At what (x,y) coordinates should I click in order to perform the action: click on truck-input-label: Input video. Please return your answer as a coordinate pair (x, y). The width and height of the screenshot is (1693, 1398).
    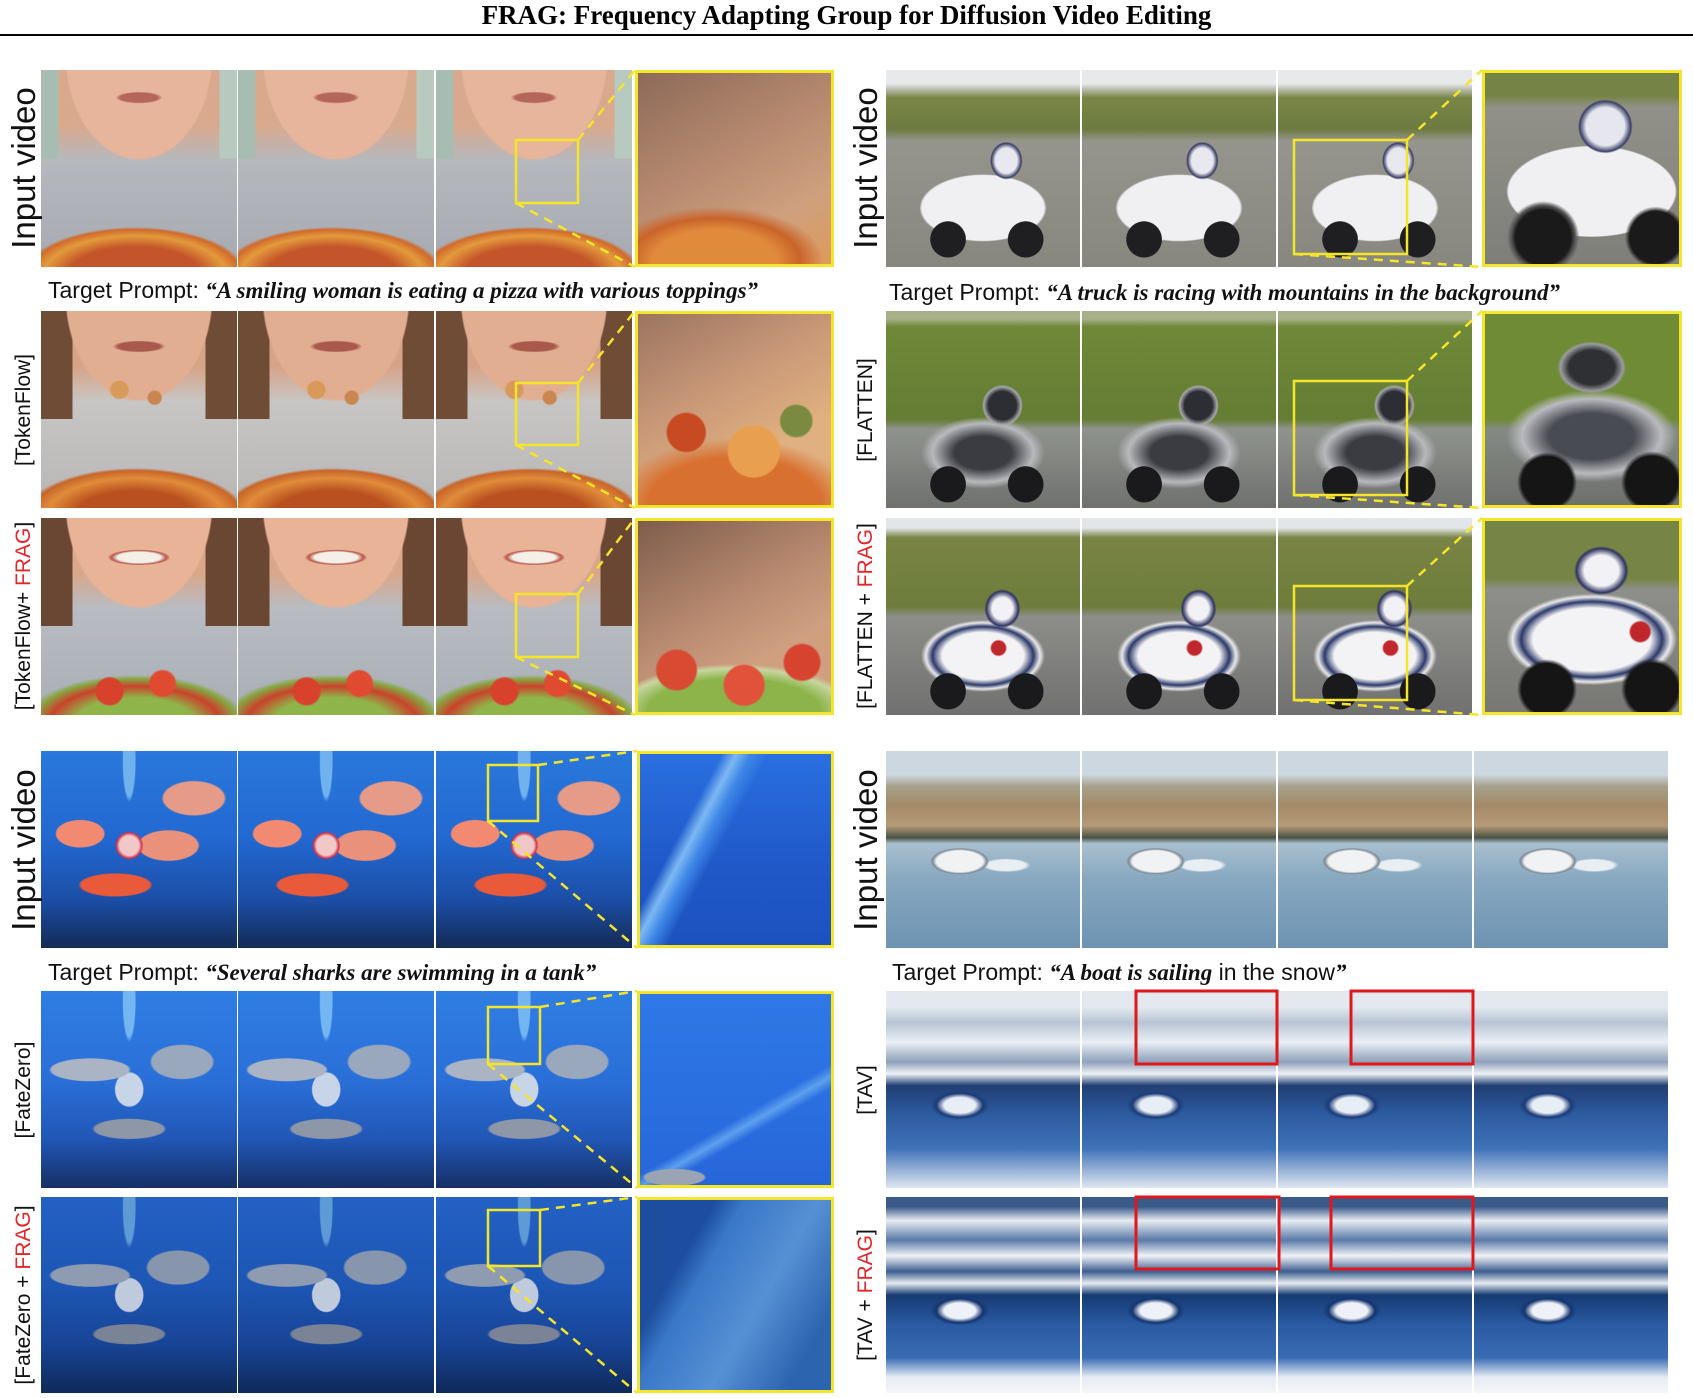
    Looking at the image, I should click on (865, 168).